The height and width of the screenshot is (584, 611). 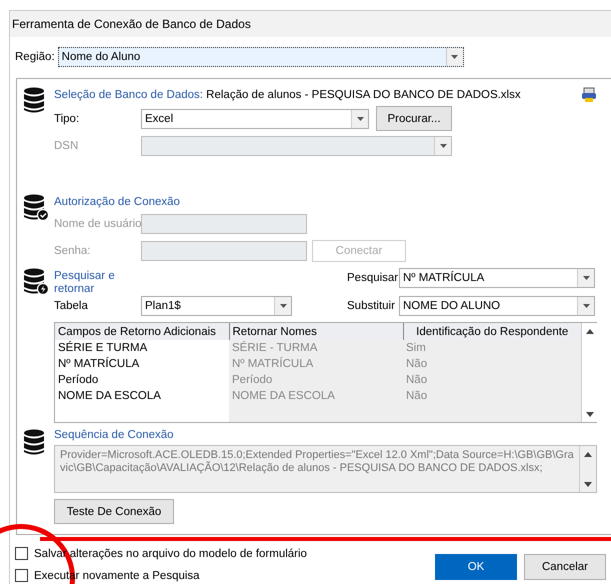 What do you see at coordinates (117, 202) in the screenshot?
I see `section-heading: Autorização de Conexão` at bounding box center [117, 202].